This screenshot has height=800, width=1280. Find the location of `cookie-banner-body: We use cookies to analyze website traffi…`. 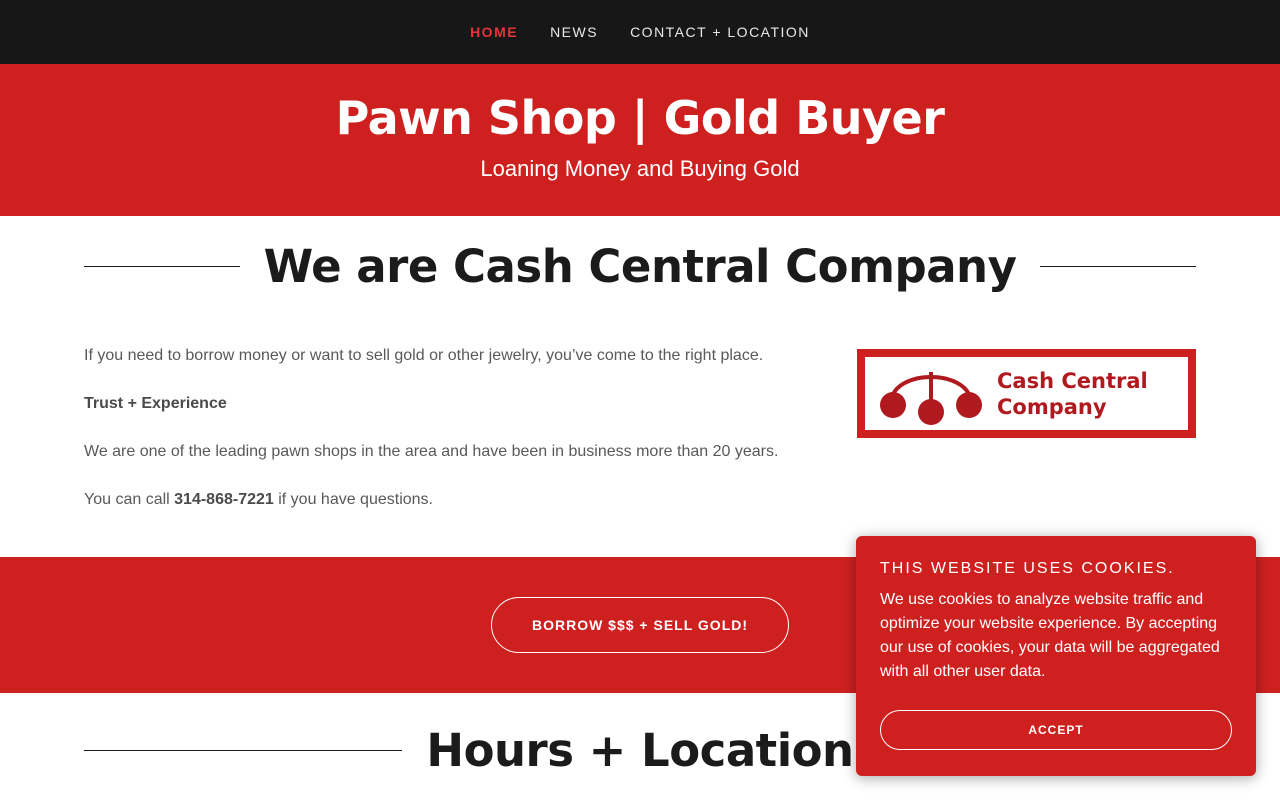

cookie-banner-body: We use cookies to analyze website traffi… is located at coordinates (1050, 635).